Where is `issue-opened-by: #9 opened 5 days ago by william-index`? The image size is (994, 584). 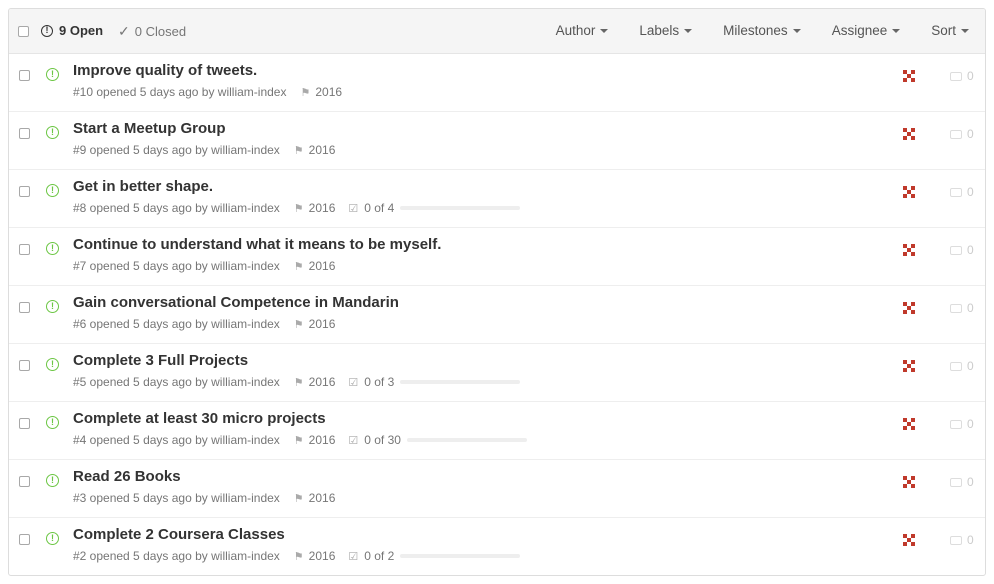 issue-opened-by: #9 opened 5 days ago by william-index is located at coordinates (176, 150).